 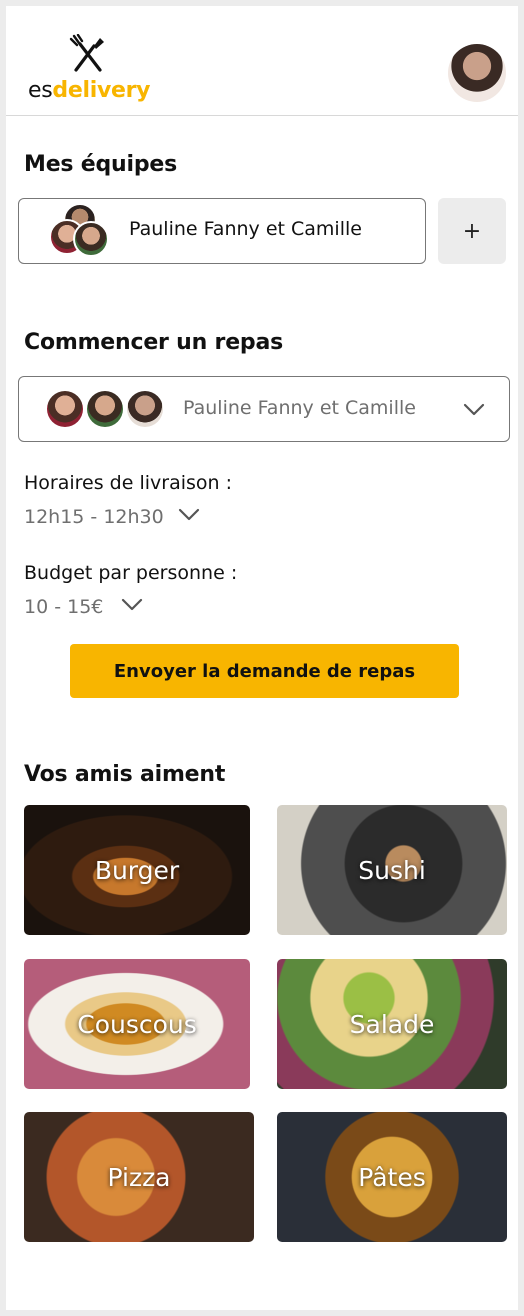 I want to click on logo: esdelivery, so click(x=93, y=68).